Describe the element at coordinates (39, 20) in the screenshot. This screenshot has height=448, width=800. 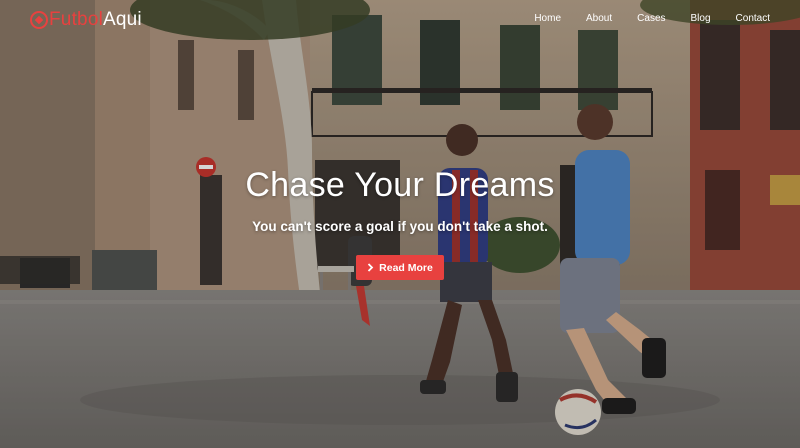
I see `soccer-ball-icon` at that location.